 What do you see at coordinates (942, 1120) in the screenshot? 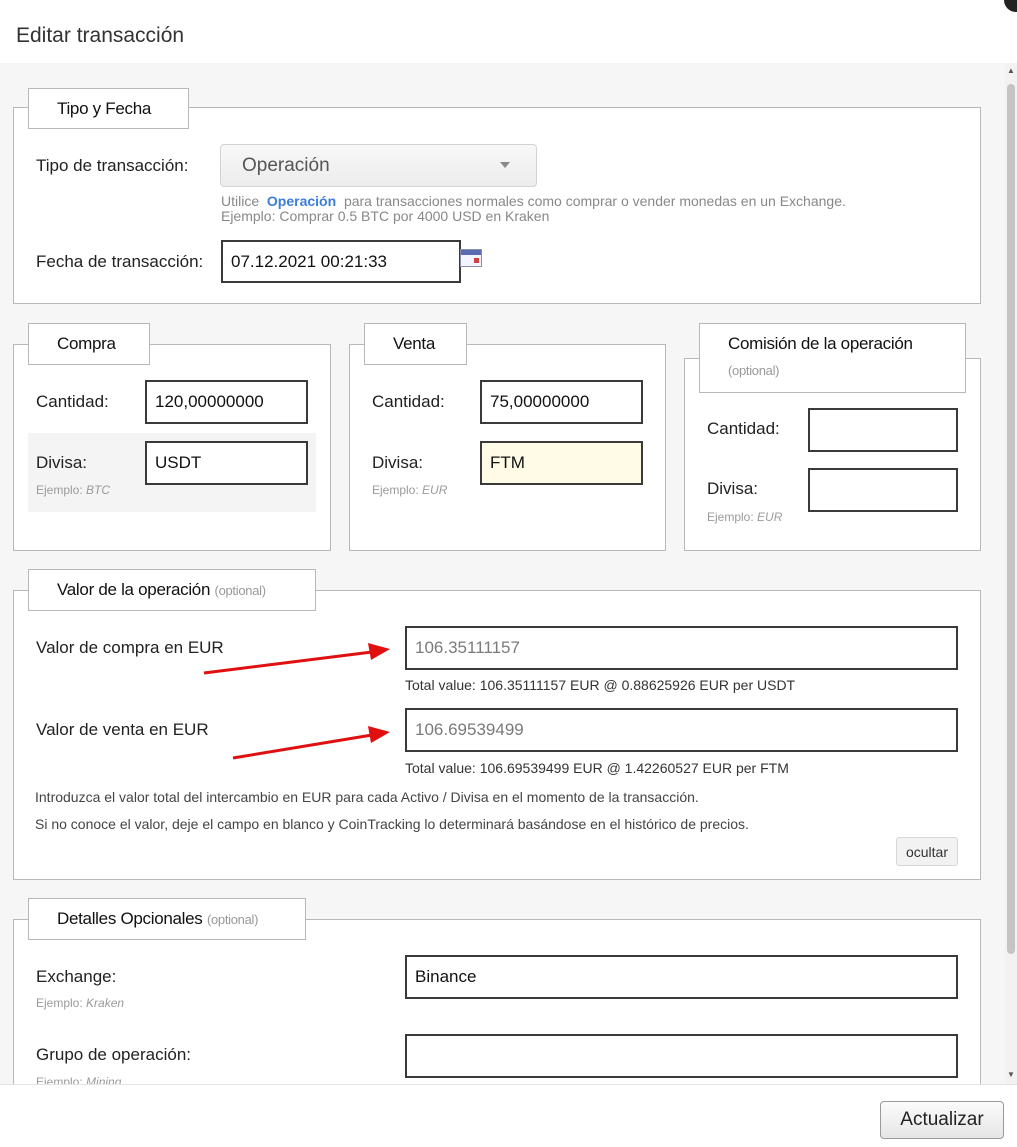
I see `update-button: Actualizar` at bounding box center [942, 1120].